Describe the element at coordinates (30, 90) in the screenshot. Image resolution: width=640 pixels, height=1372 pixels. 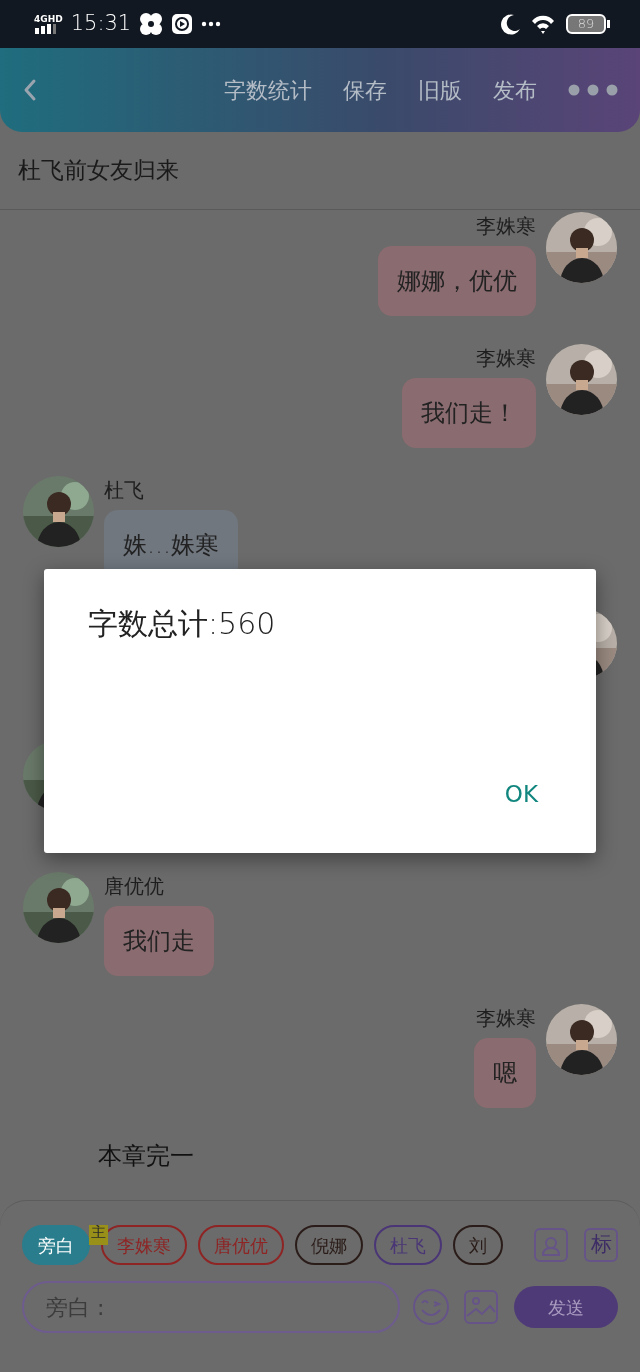
I see `back-icon` at that location.